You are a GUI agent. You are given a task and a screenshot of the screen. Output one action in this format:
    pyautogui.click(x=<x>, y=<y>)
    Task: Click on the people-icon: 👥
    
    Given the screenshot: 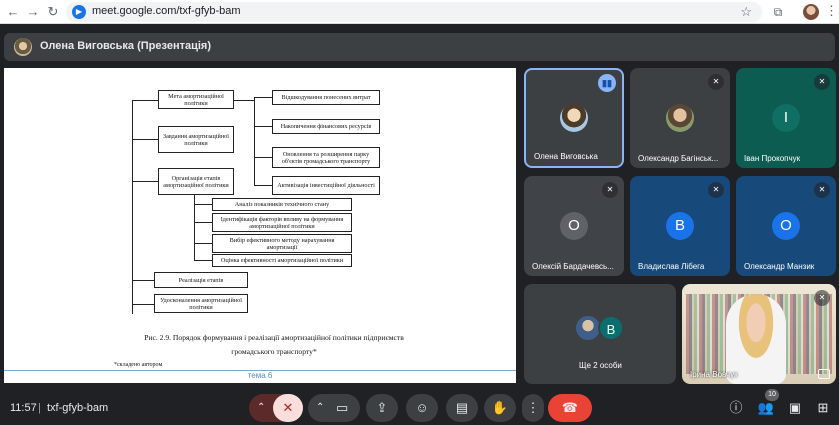 What is the action you would take?
    pyautogui.click(x=766, y=408)
    